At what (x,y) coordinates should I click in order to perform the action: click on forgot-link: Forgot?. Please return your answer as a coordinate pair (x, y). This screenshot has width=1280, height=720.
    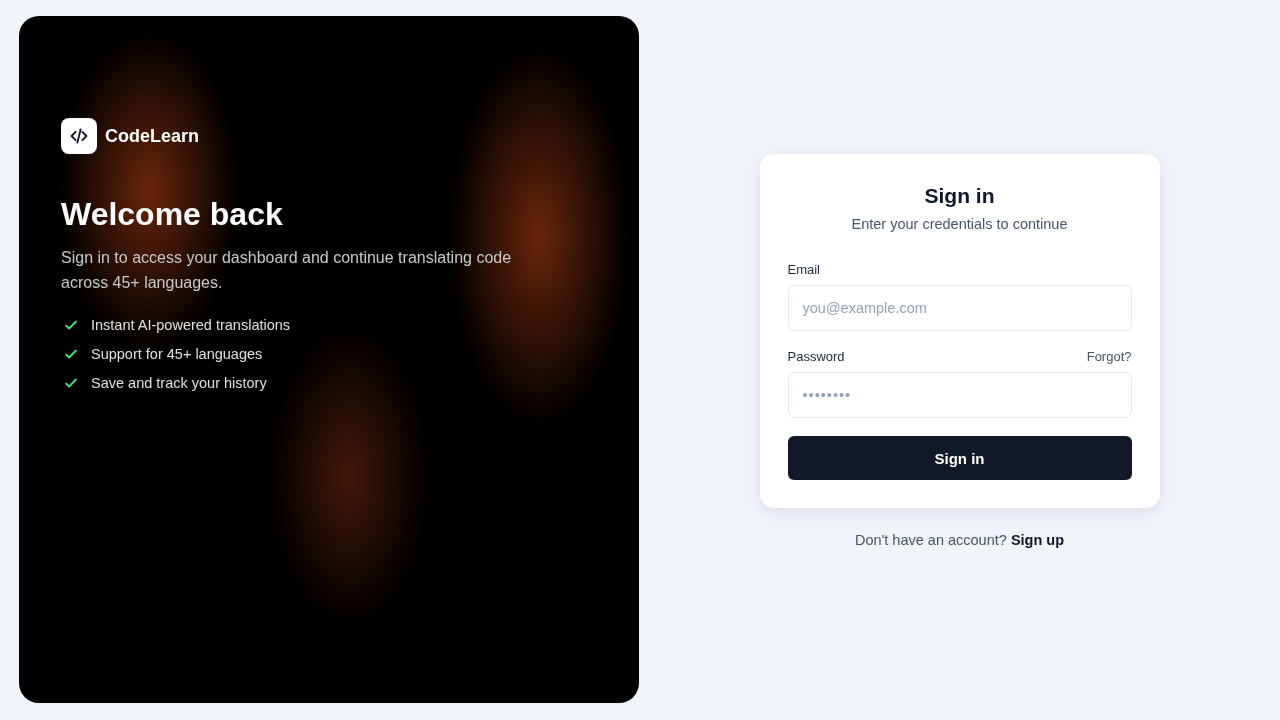
    Looking at the image, I should click on (1109, 356).